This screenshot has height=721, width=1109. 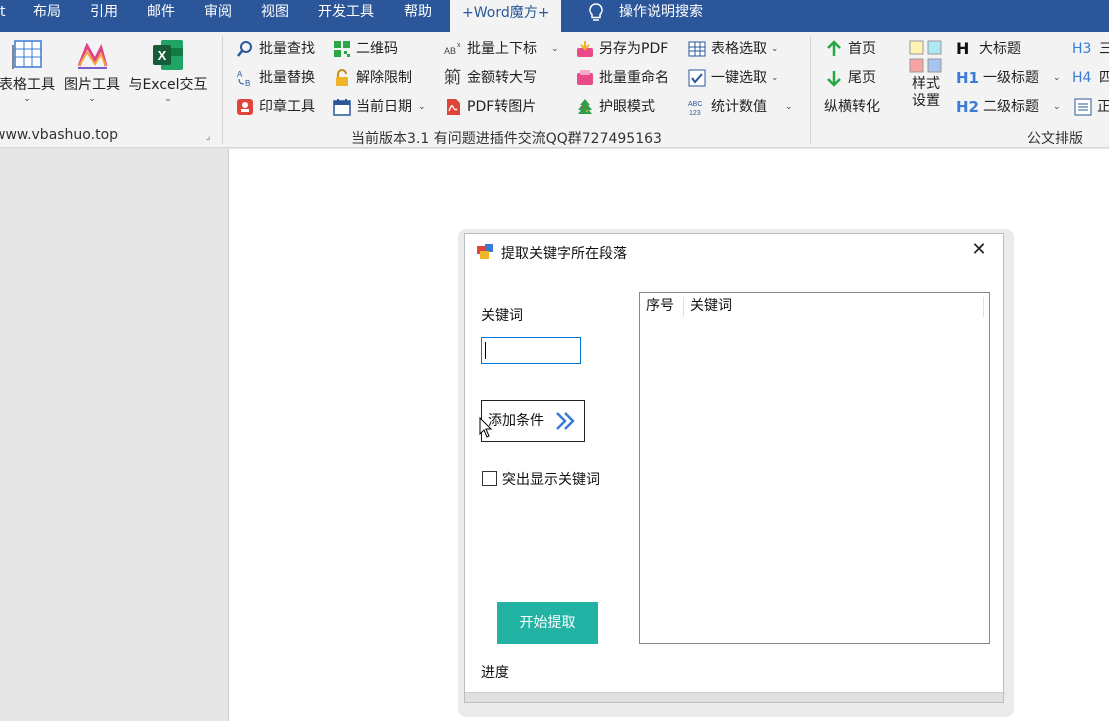 I want to click on tree-icon, so click(x=585, y=106).